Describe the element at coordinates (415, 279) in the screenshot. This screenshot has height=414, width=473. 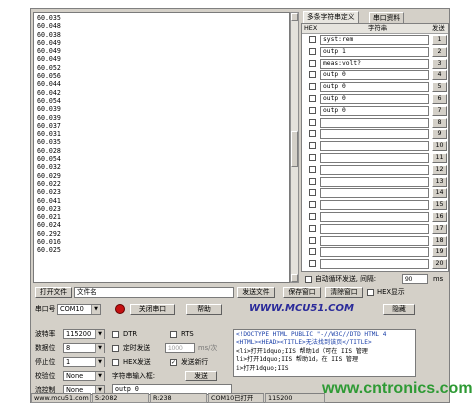
I see `loop-interval-input: 90` at that location.